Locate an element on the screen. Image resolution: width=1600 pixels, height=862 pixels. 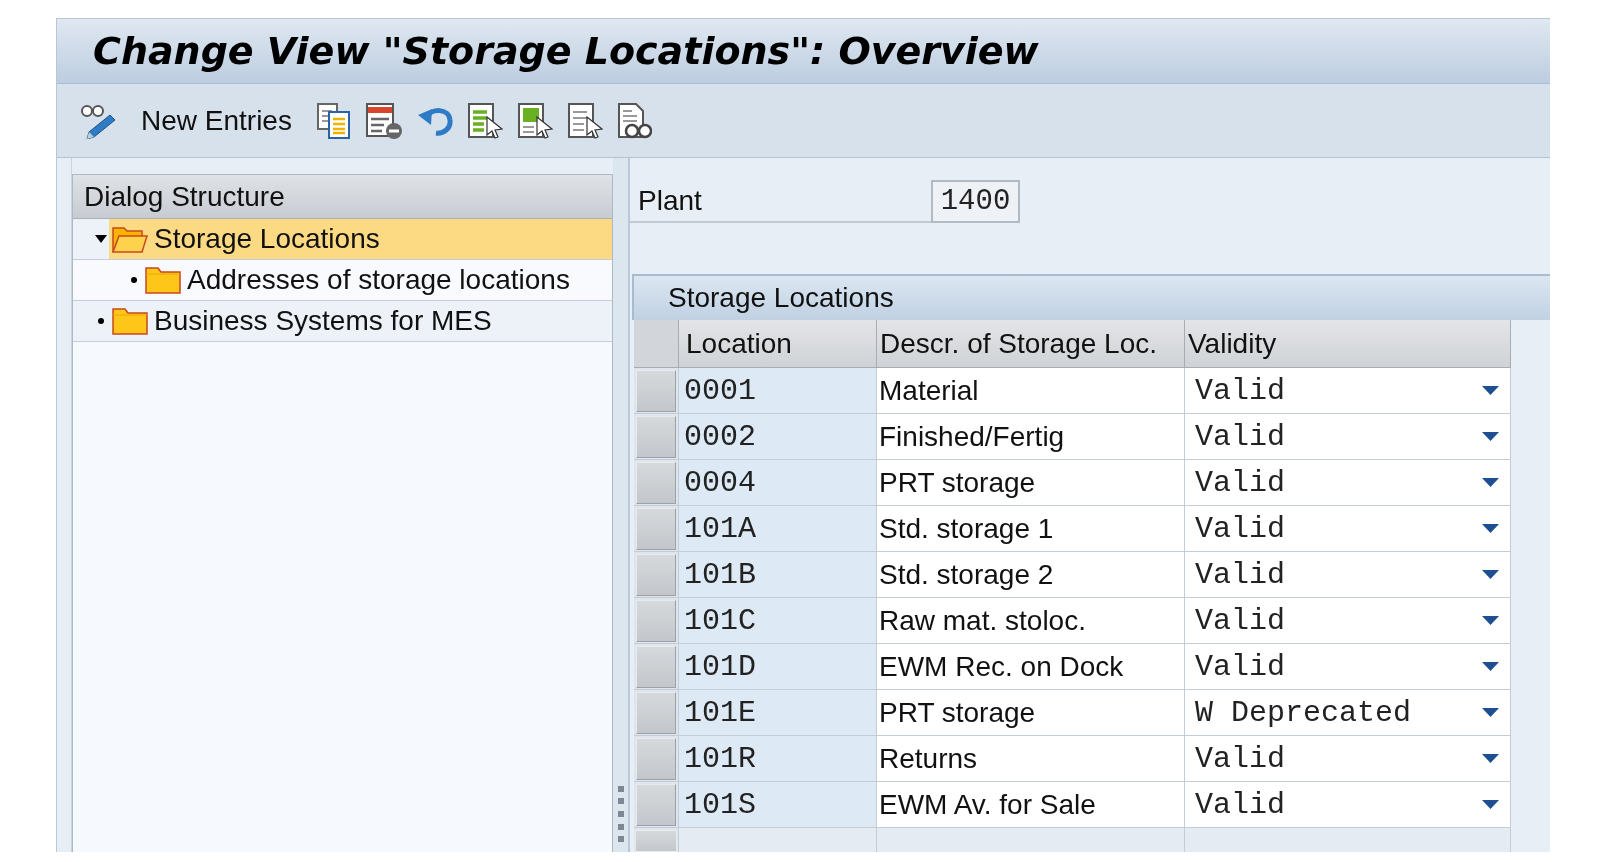
text-field: EWM Rec. on Dock is located at coordinates (1031, 666).